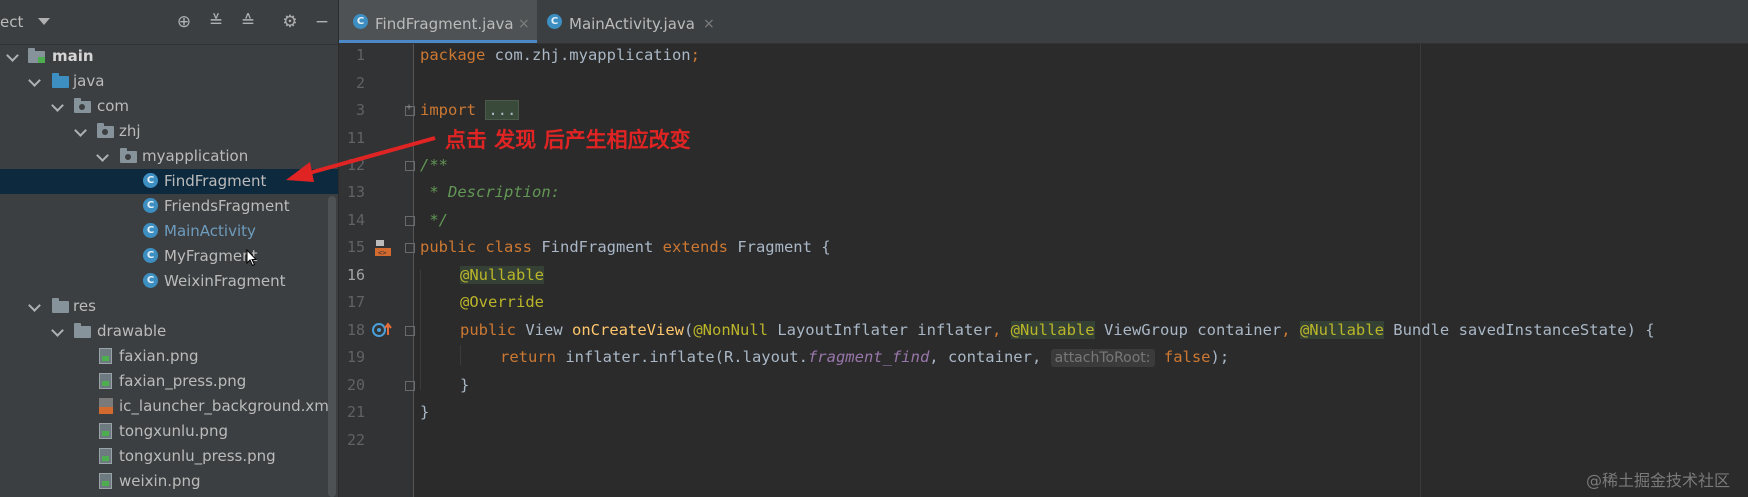 Image resolution: width=1748 pixels, height=497 pixels. I want to click on vertical-scrollbar, so click(332, 346).